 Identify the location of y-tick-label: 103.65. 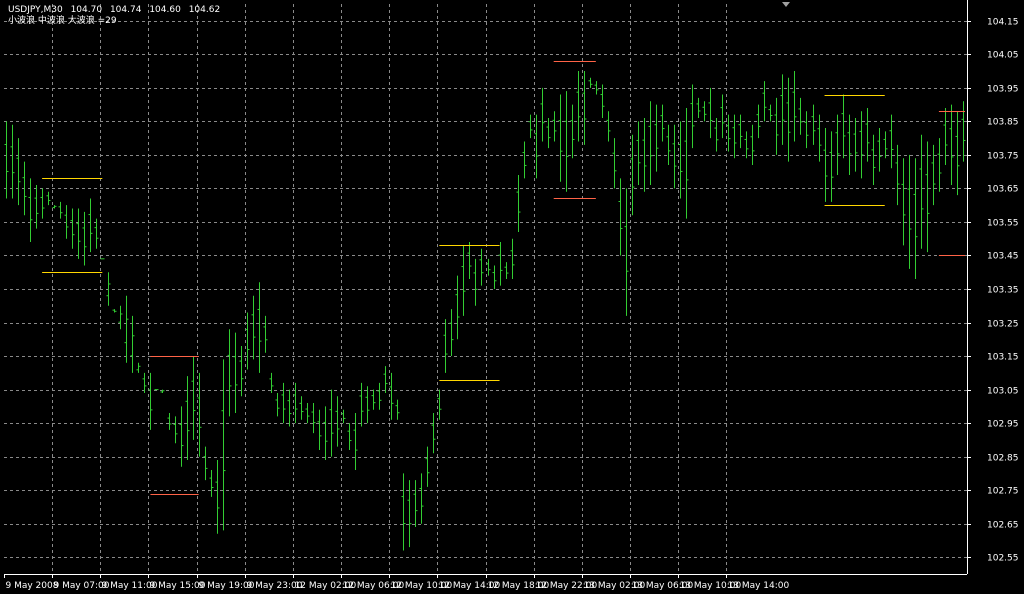
(1003, 190).